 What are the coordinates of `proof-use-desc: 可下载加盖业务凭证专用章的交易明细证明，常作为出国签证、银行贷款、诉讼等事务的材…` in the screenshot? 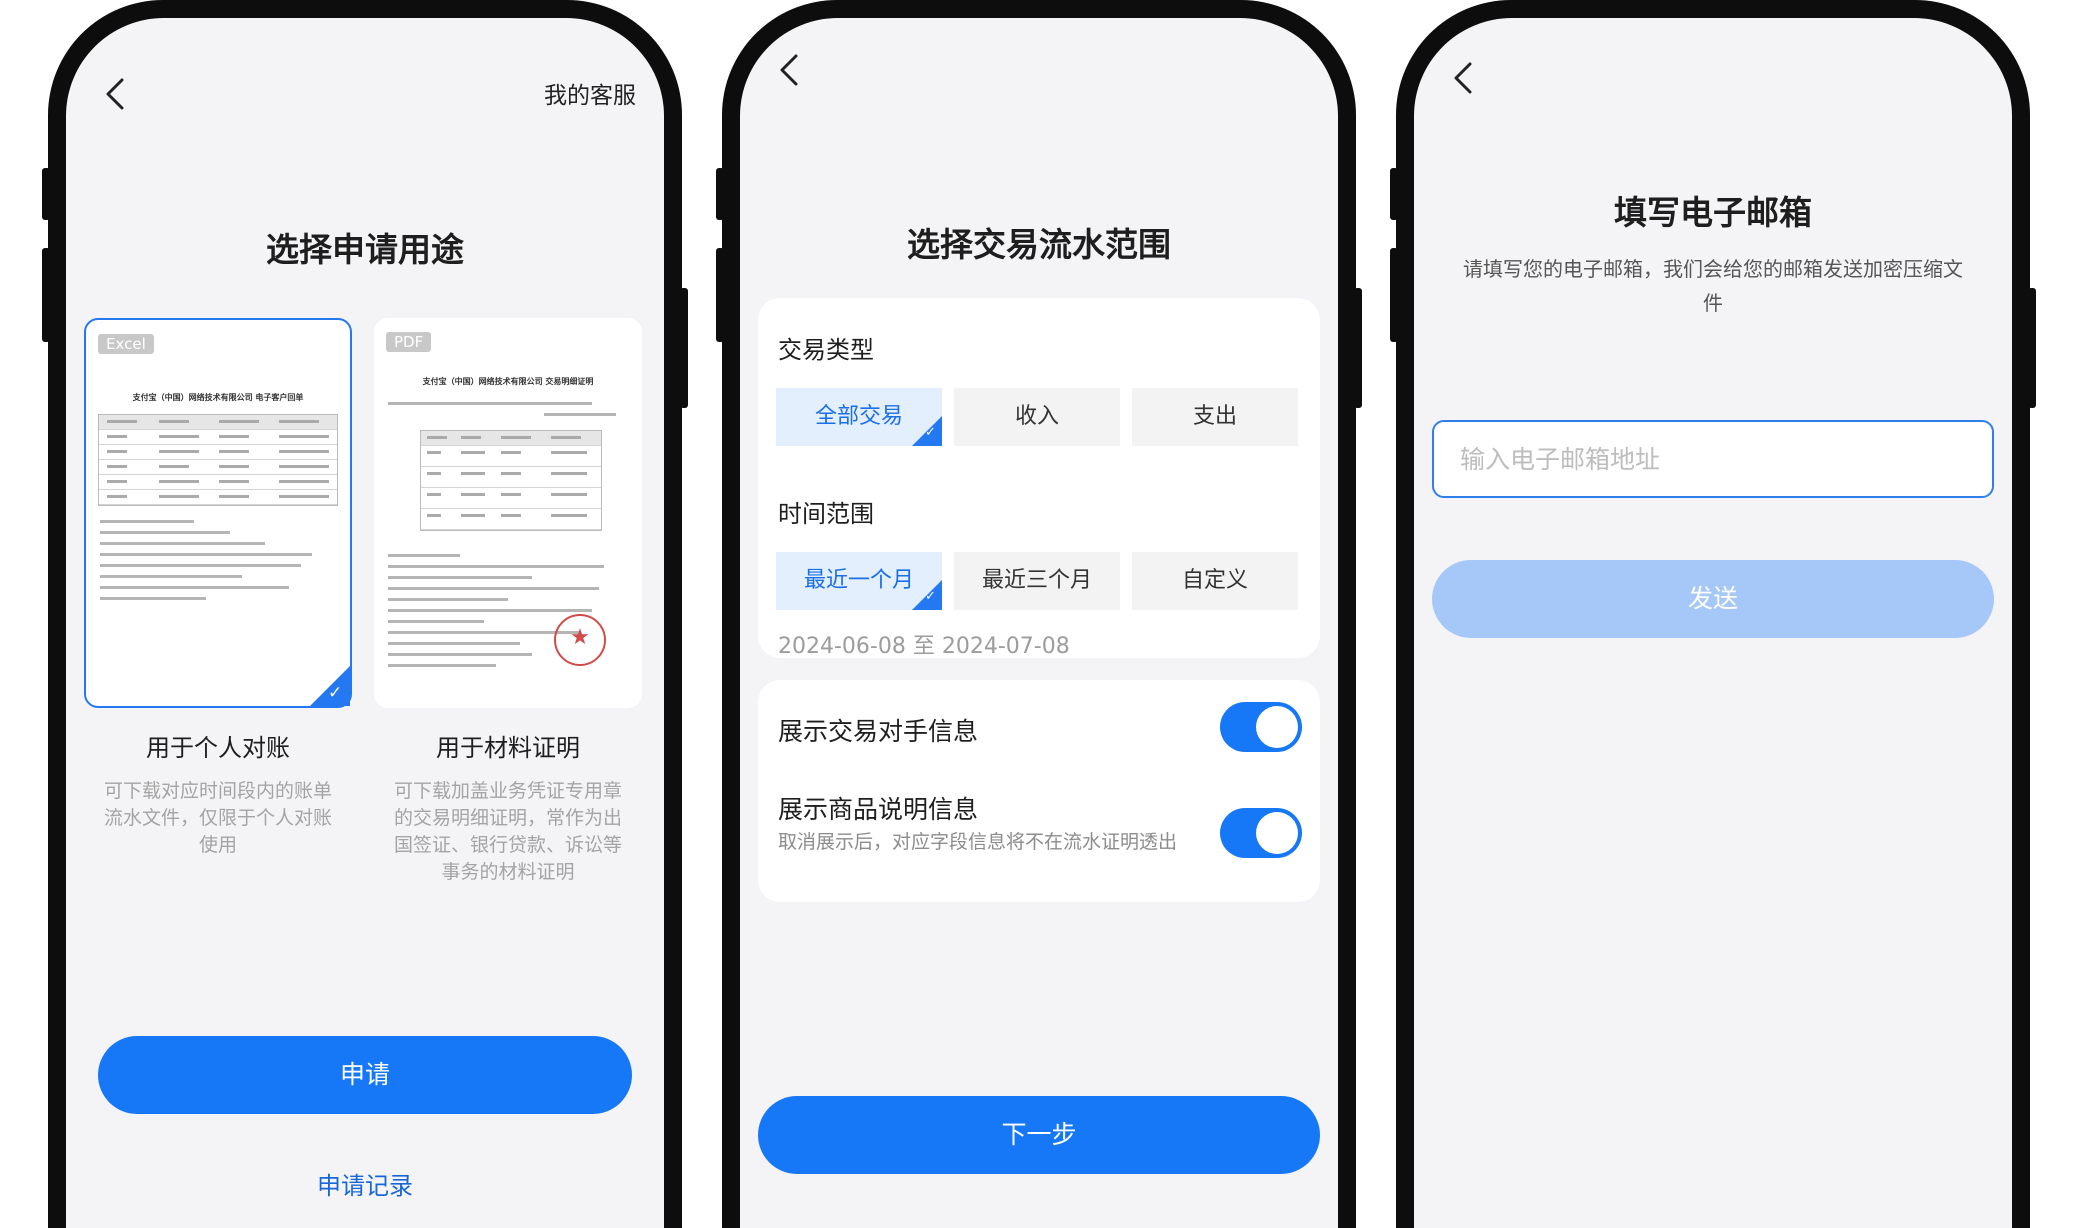 It's located at (507, 831).